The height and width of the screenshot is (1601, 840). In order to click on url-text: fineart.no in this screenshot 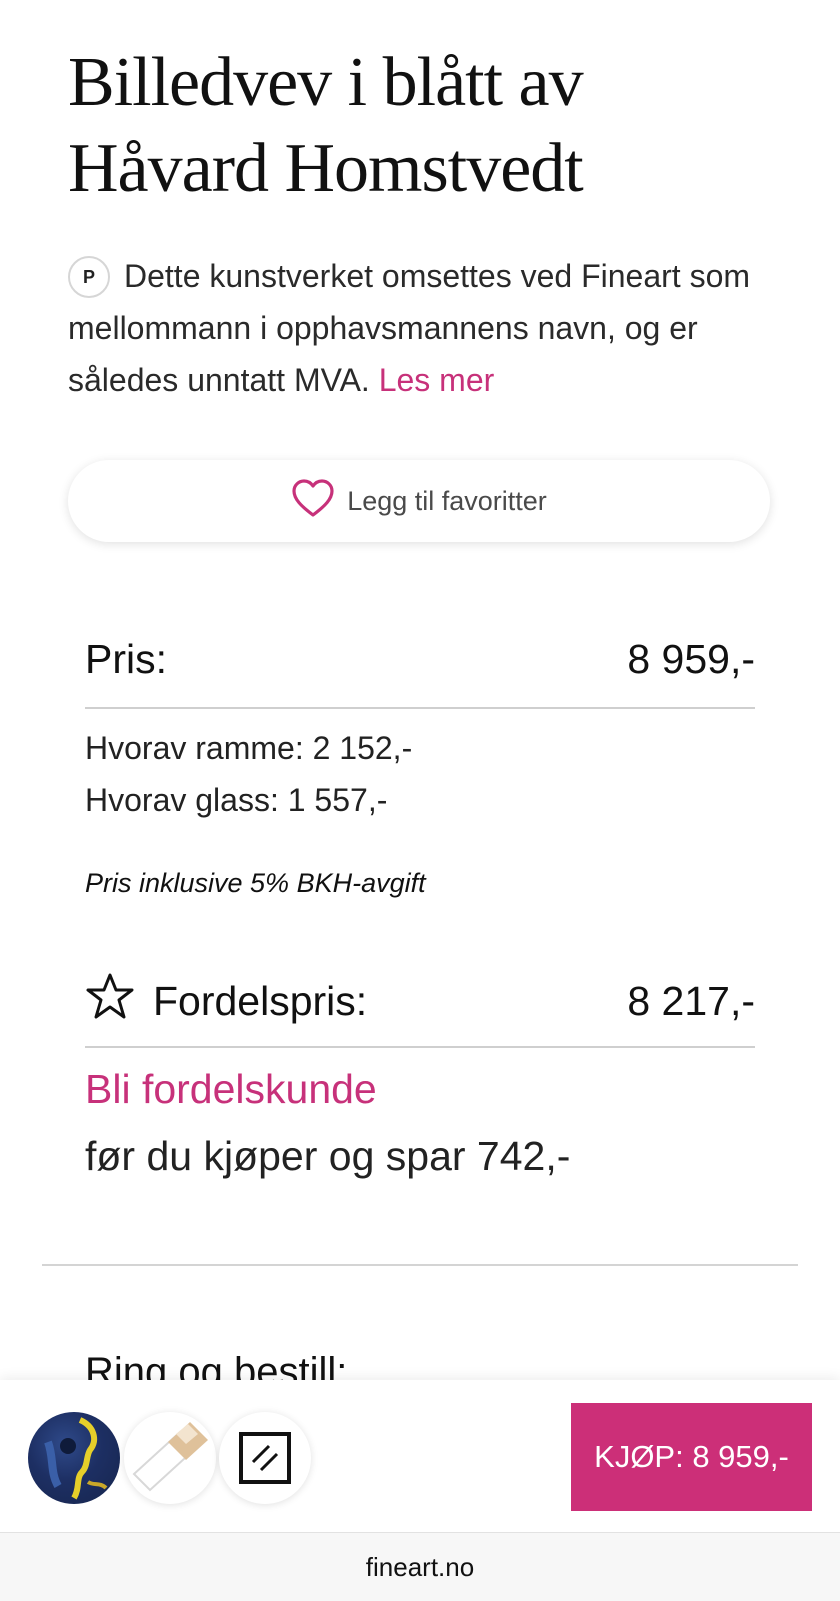, I will do `click(420, 1566)`.